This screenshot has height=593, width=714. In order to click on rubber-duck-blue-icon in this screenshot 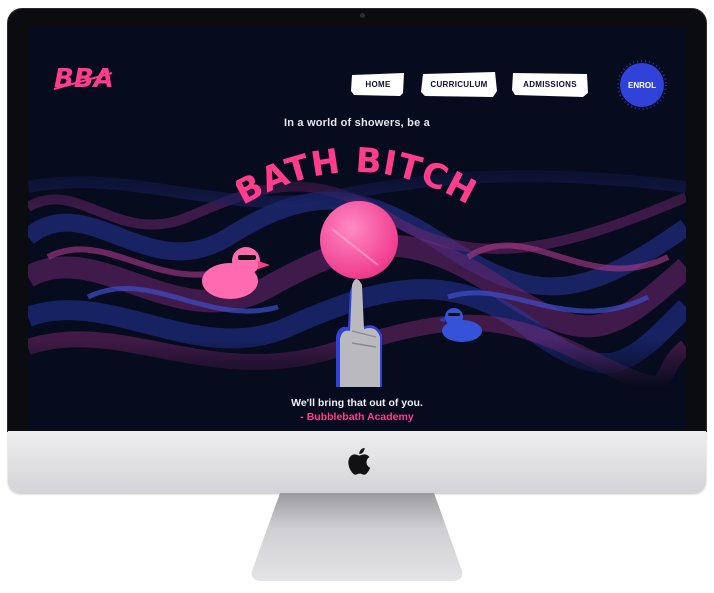, I will do `click(461, 325)`.